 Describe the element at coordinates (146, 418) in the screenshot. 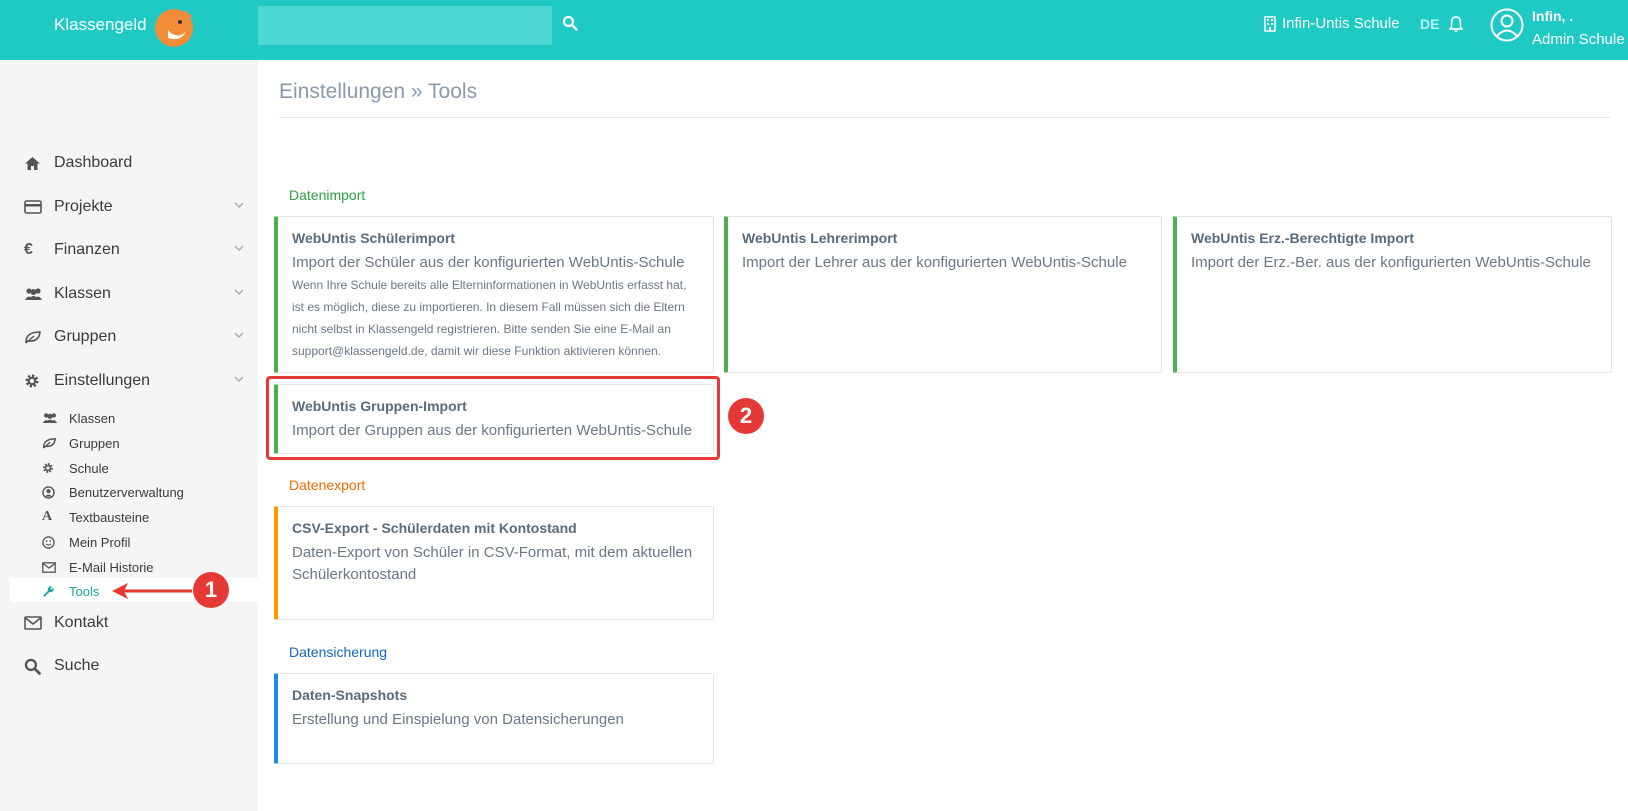

I see `sidebar-subitem-klassen: Klassen` at that location.